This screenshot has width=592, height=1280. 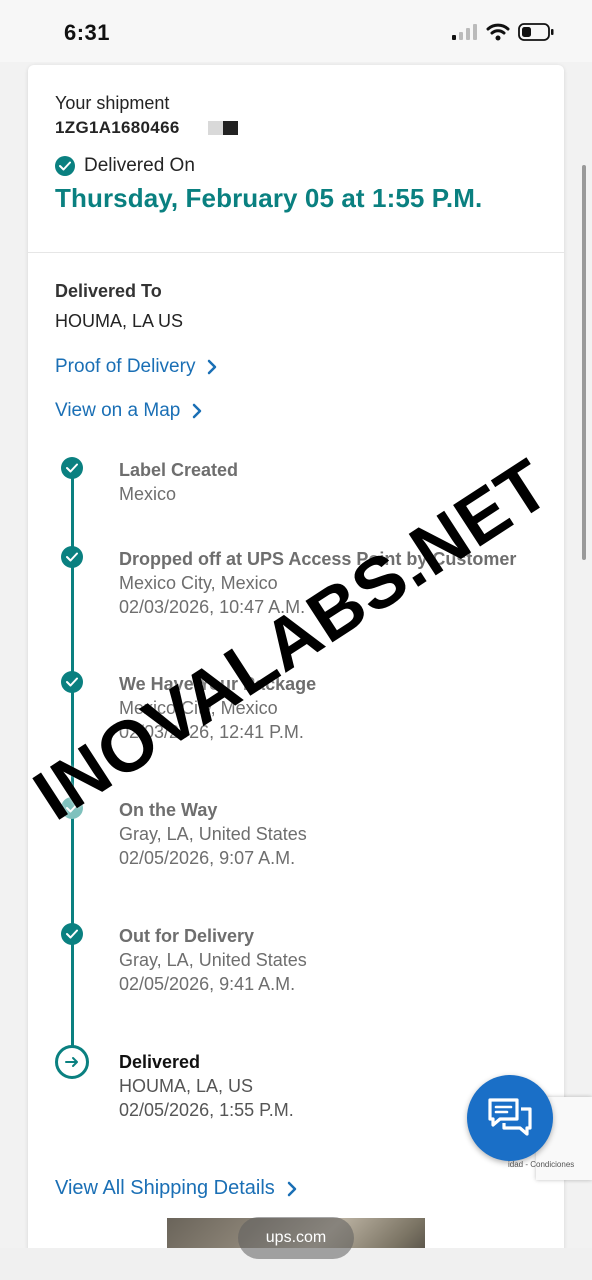 I want to click on url-text: ups.com, so click(x=296, y=1237).